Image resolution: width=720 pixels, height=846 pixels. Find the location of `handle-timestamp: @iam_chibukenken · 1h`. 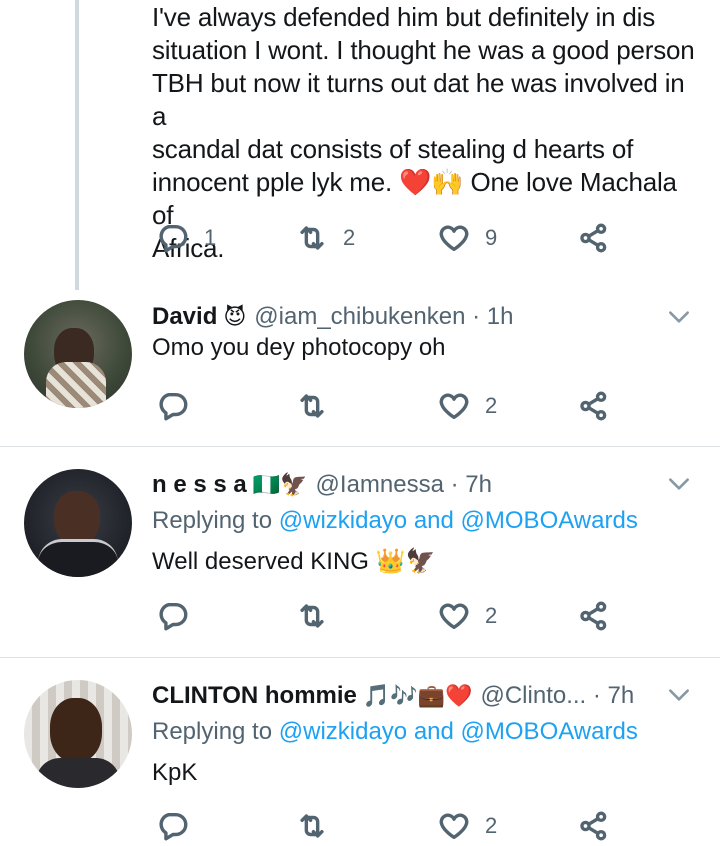

handle-timestamp: @iam_chibukenken · 1h is located at coordinates (383, 317).